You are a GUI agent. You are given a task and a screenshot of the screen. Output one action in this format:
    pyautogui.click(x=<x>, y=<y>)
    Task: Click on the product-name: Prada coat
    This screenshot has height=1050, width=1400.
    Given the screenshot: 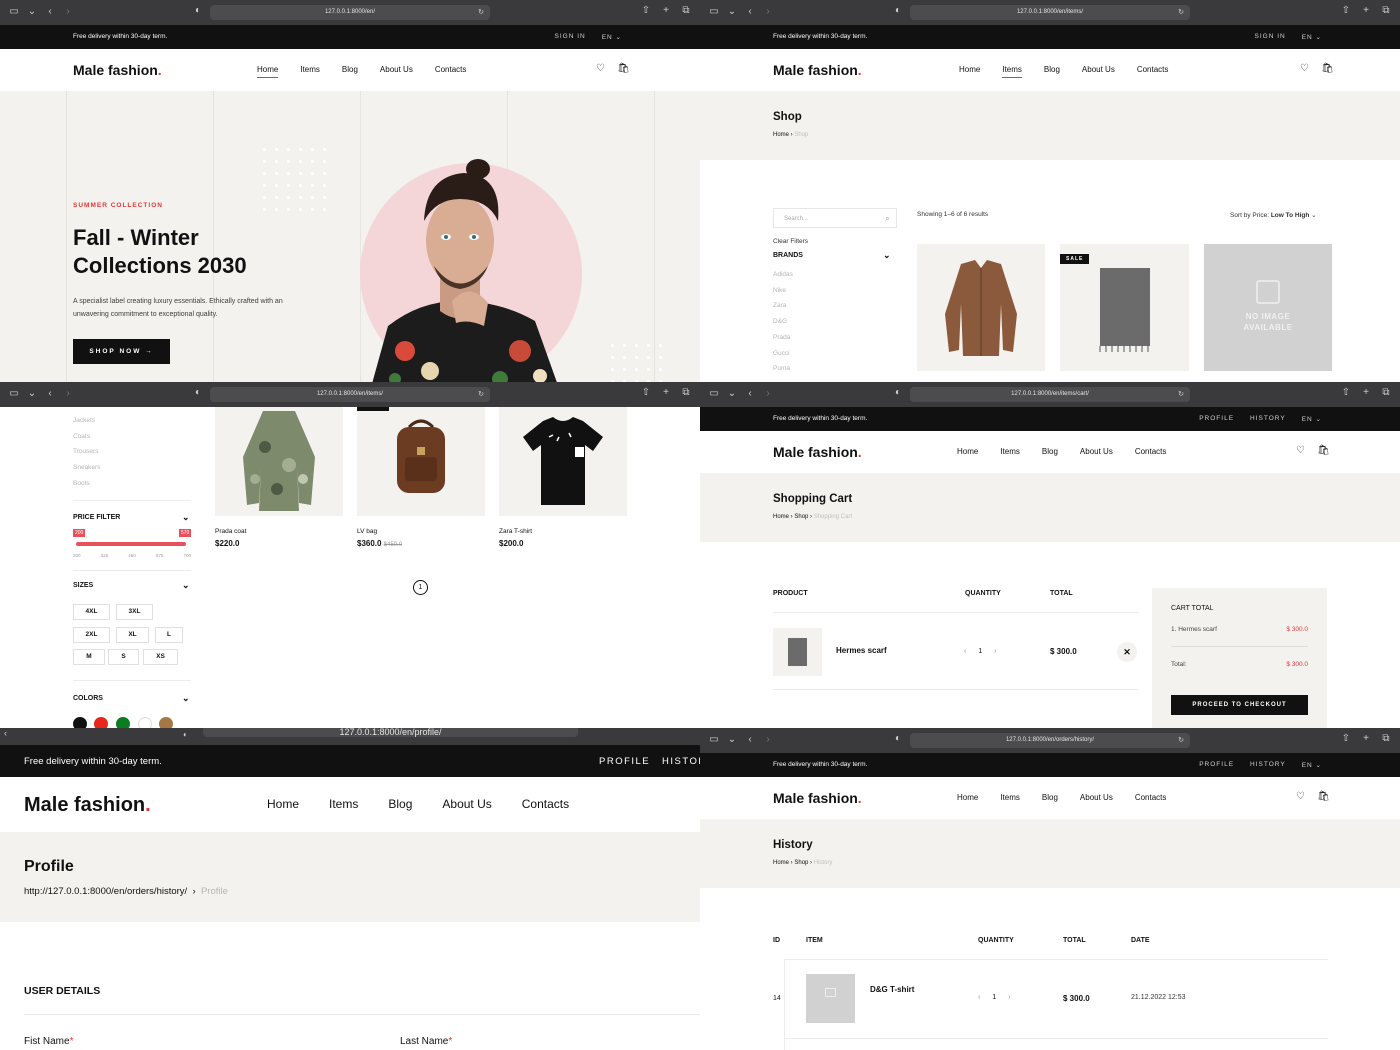 What is the action you would take?
    pyautogui.click(x=230, y=531)
    